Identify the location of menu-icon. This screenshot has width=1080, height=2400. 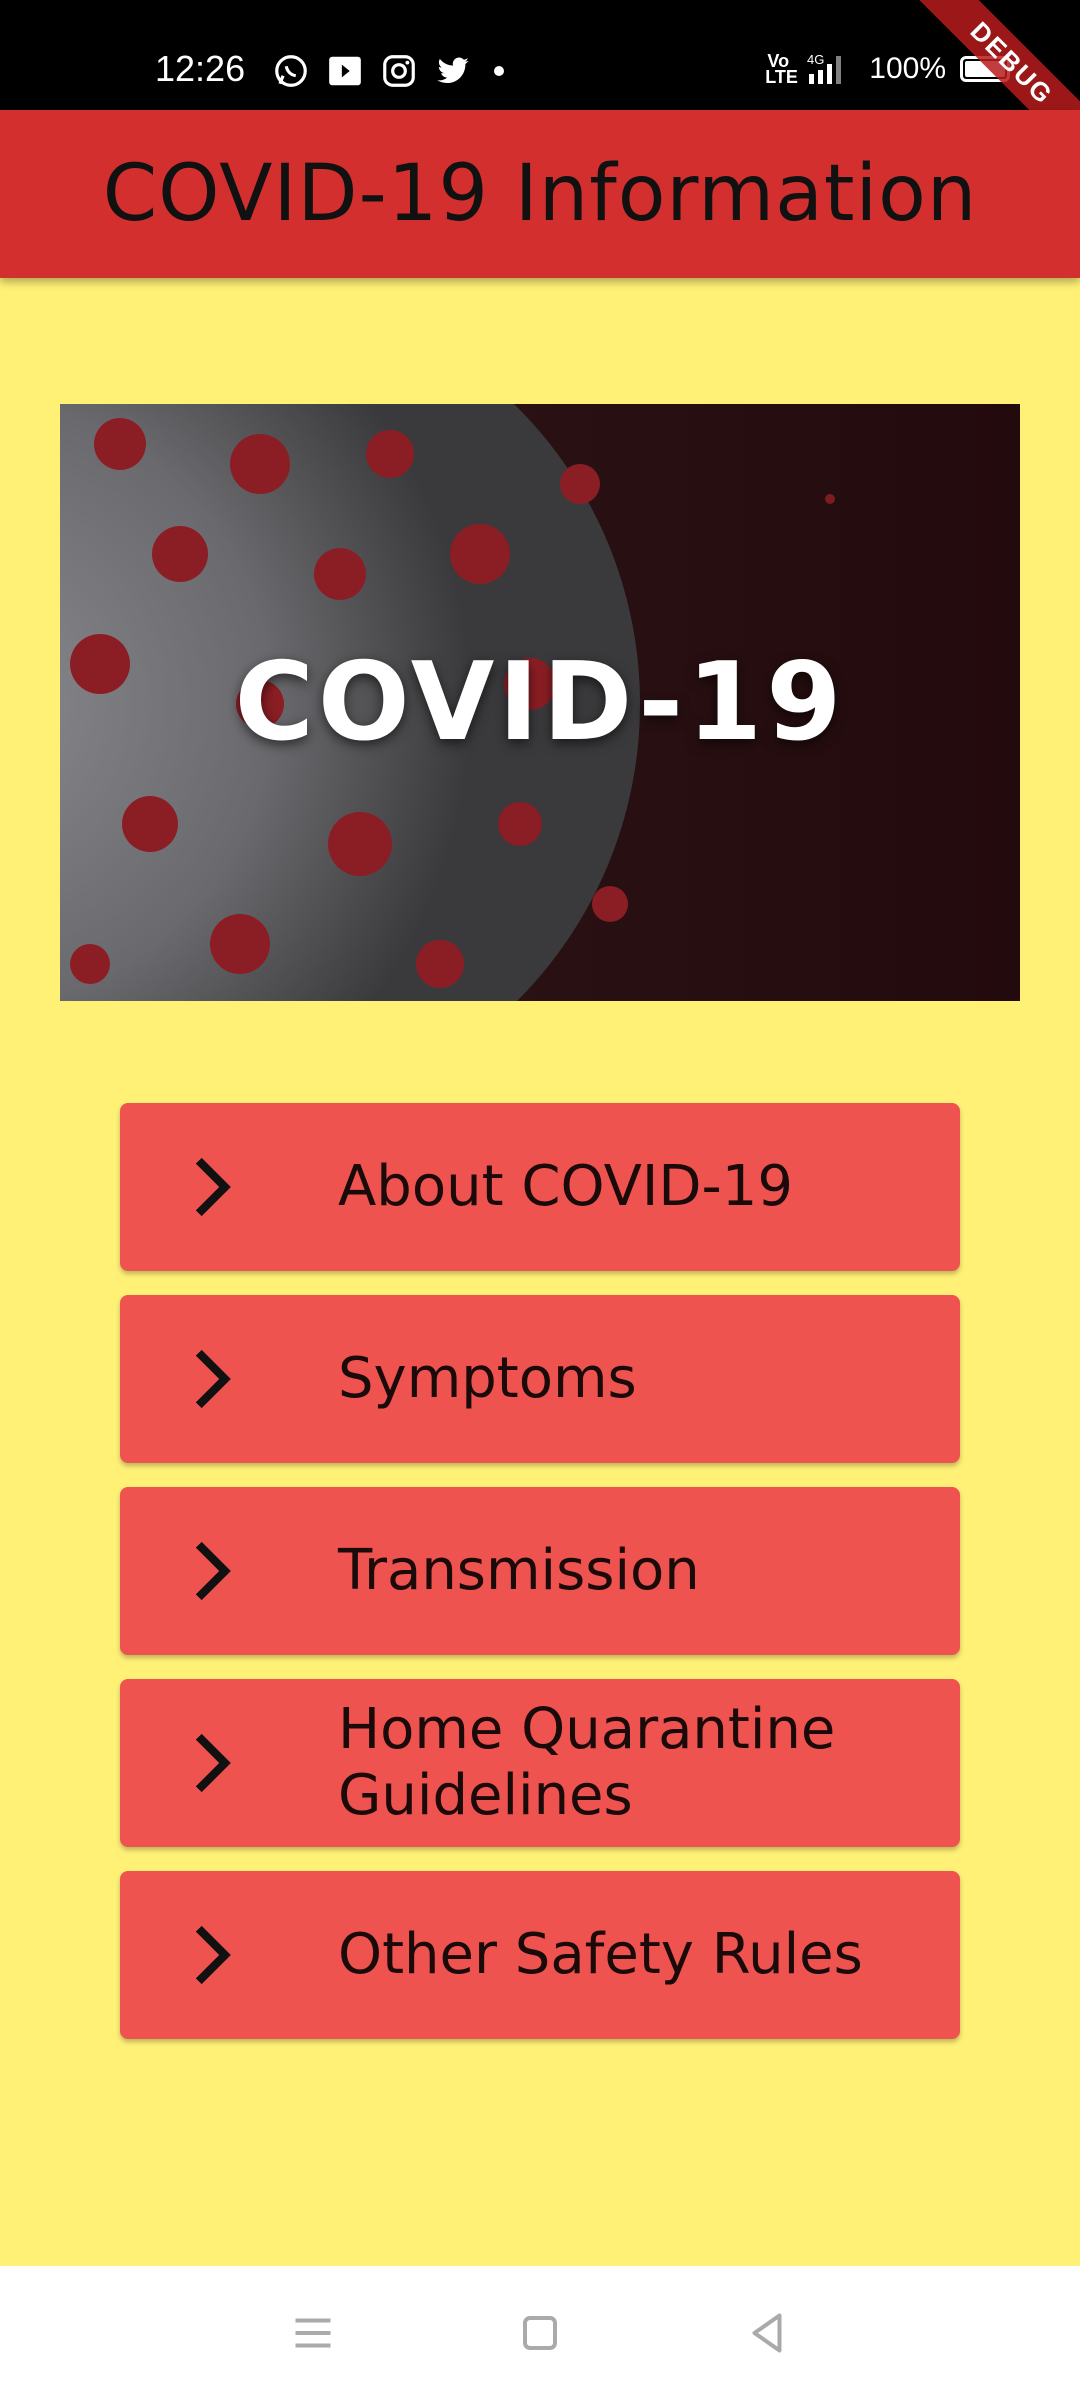
(313, 2333).